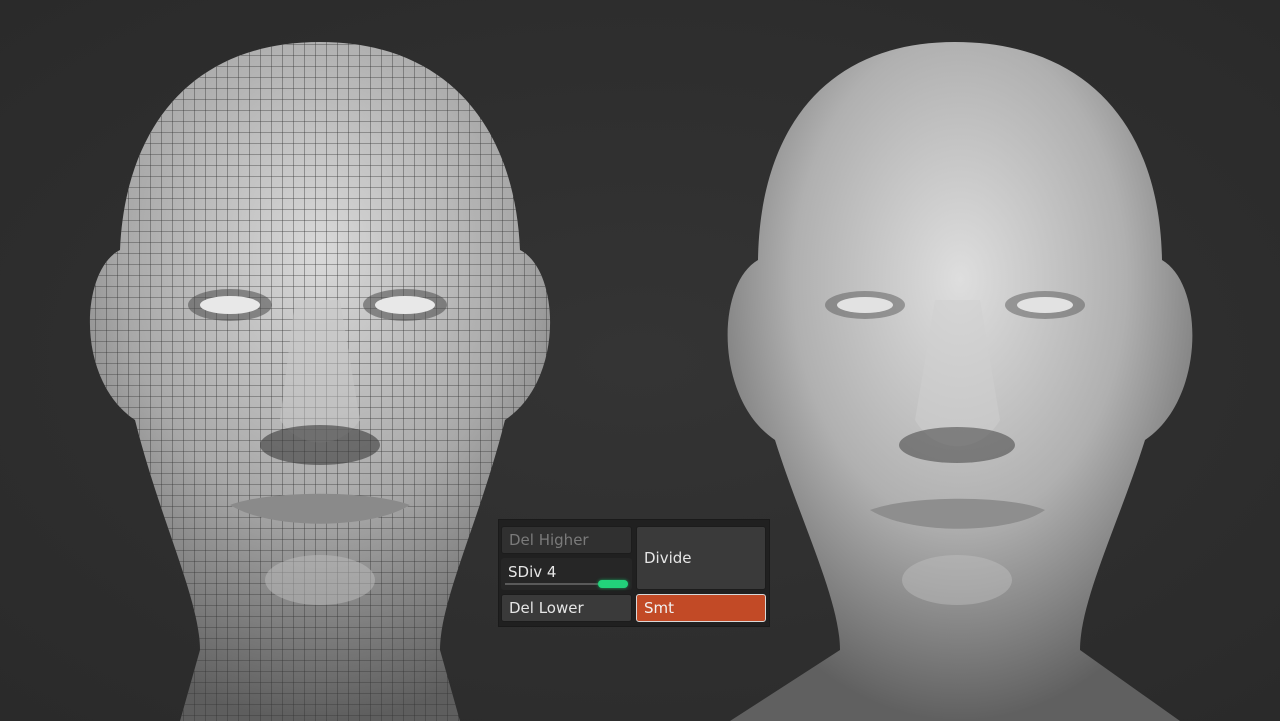 The image size is (1280, 721). What do you see at coordinates (532, 572) in the screenshot?
I see `sdiv-label: SDiv 4` at bounding box center [532, 572].